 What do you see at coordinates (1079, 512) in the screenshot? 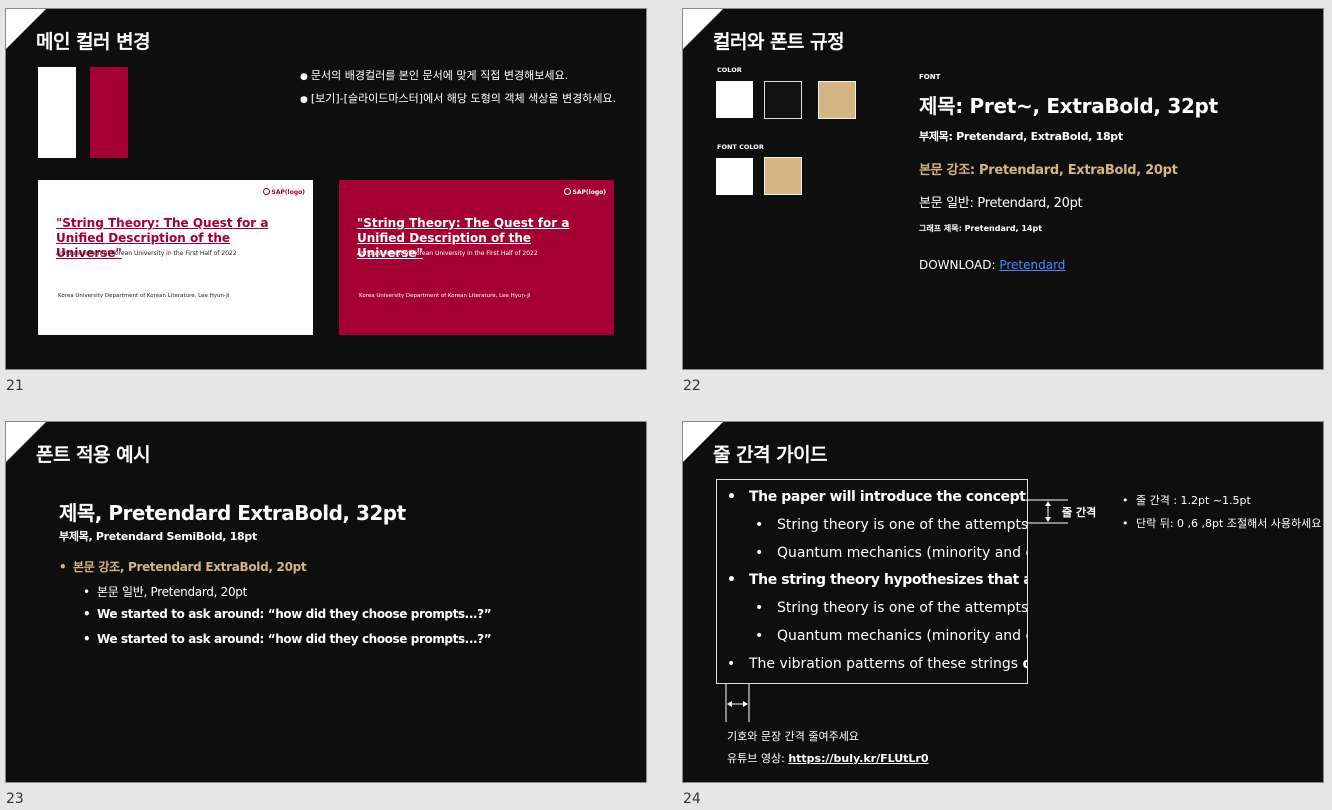
I see `line-spacing-label: 줄 간격` at bounding box center [1079, 512].